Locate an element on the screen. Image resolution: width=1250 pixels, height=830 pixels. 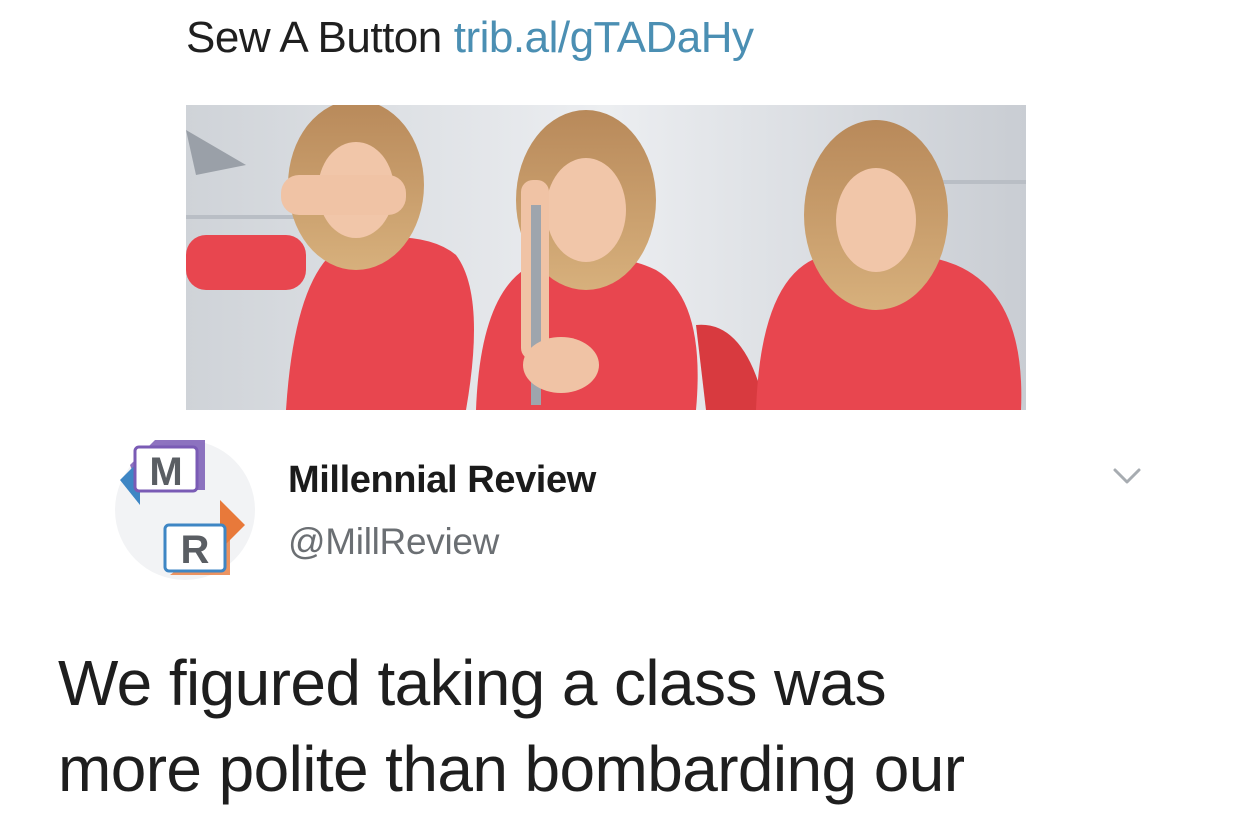
display-name: Millennial Review is located at coordinates (442, 480).